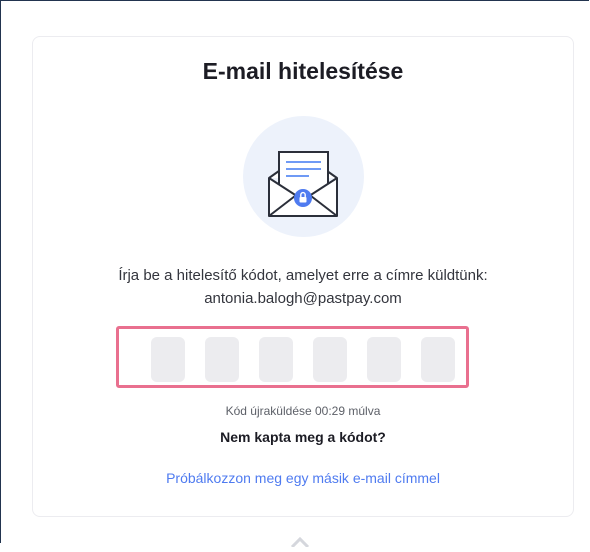  What do you see at coordinates (303, 71) in the screenshot?
I see `page-title: E-mail hitelesítése` at bounding box center [303, 71].